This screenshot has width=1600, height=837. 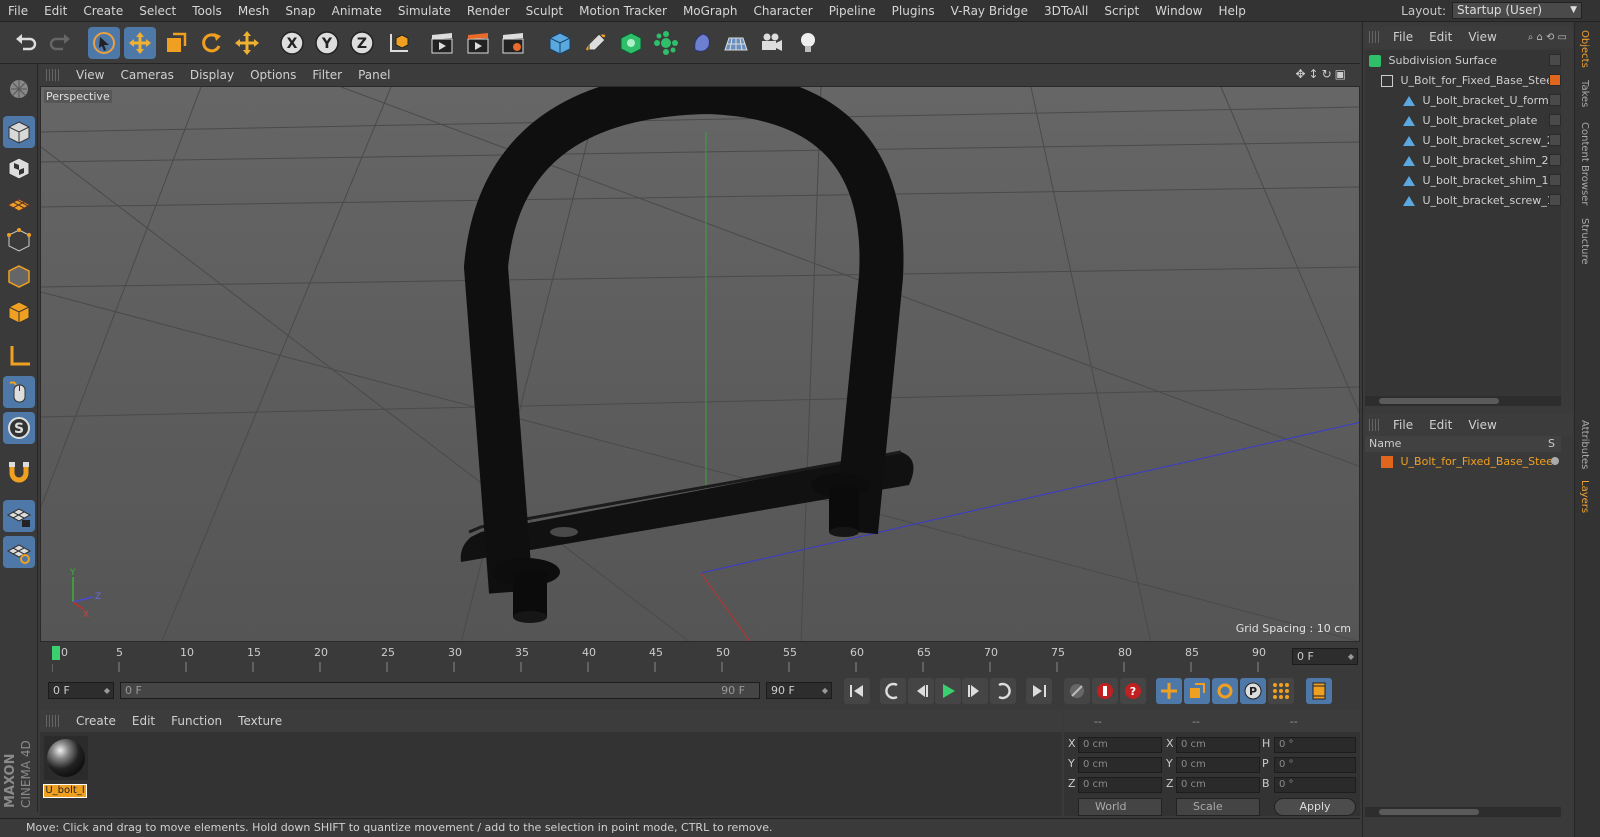 What do you see at coordinates (19, 356) in the screenshot?
I see `axis-mode-button` at bounding box center [19, 356].